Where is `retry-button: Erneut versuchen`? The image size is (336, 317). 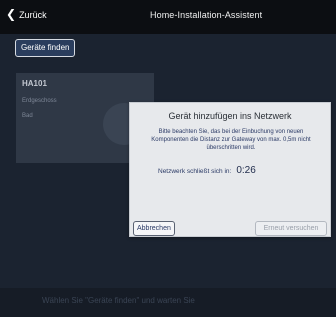 retry-button: Erneut versuchen is located at coordinates (291, 228).